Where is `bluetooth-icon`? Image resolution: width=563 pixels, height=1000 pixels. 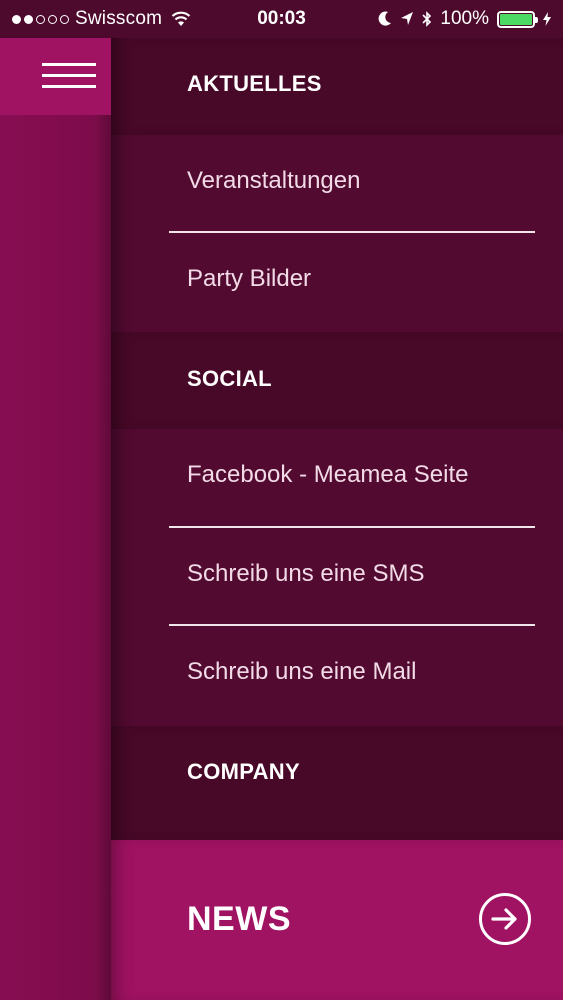
bluetooth-icon is located at coordinates (427, 19).